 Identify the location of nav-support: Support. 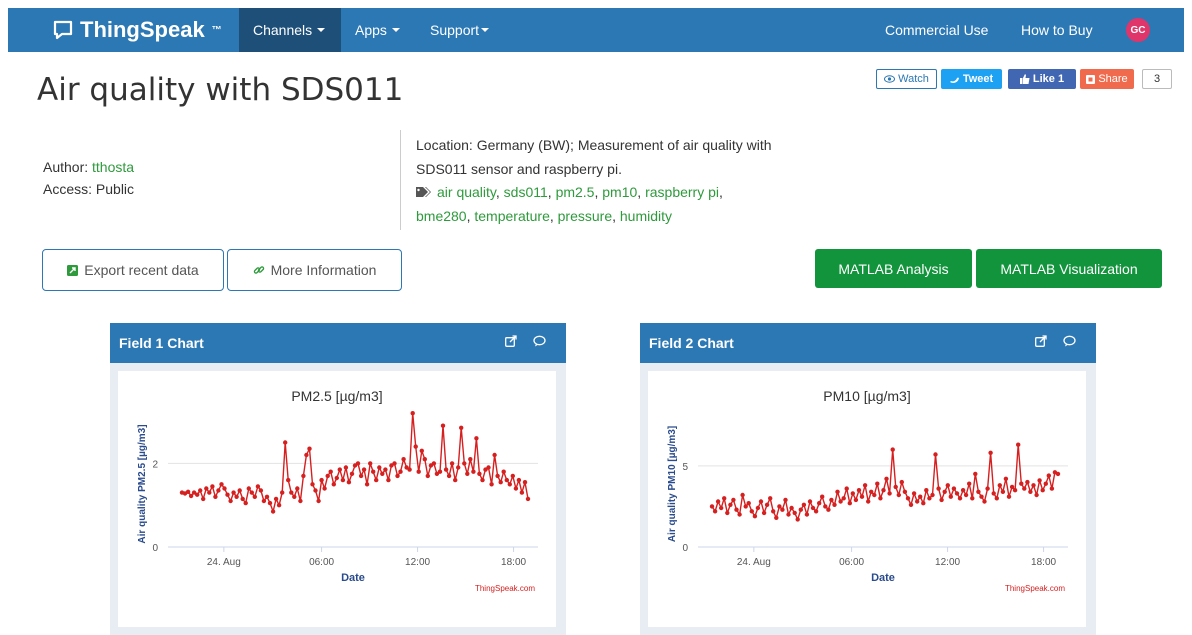
(459, 30).